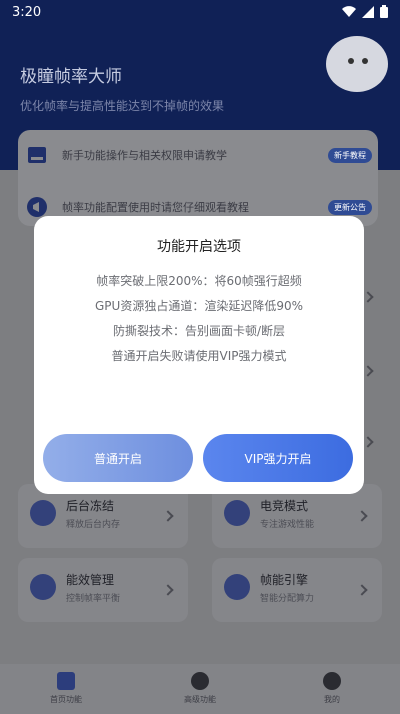  I want to click on notice-row-tutorial: 新手功能操作与相关权限申请教学 新手教程, so click(199, 155).